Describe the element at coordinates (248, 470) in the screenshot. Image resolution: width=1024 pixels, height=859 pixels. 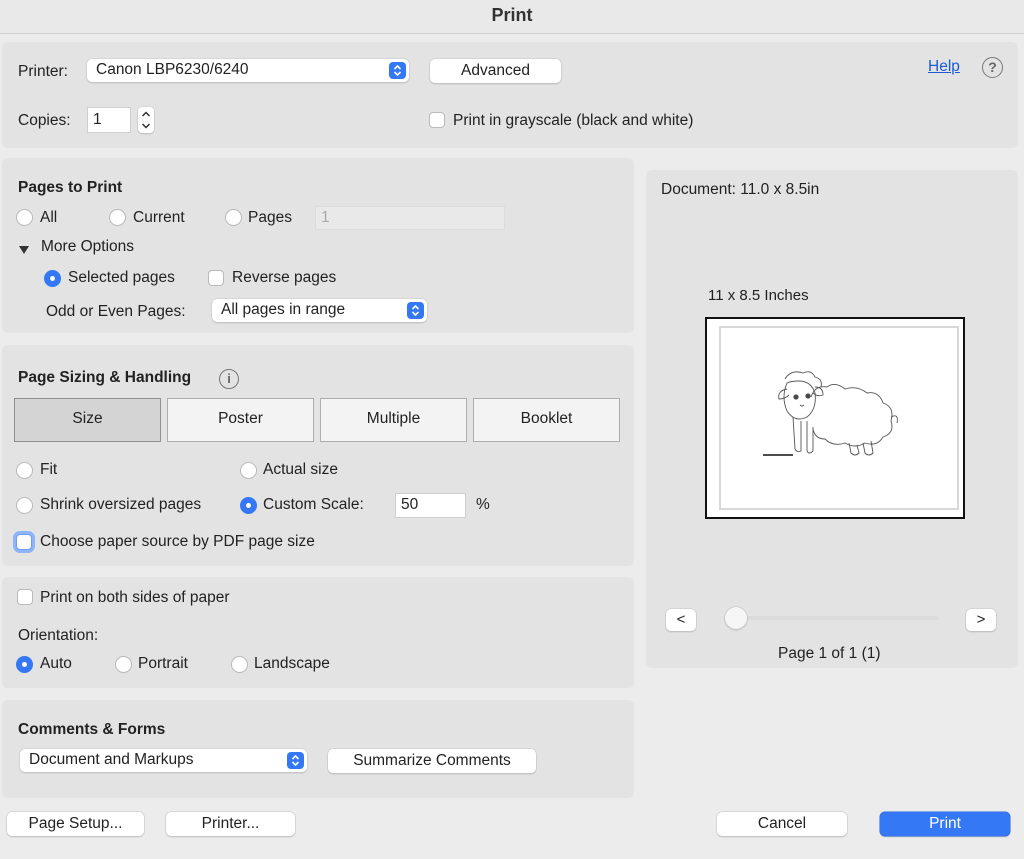
I see `radio-actual-size` at that location.